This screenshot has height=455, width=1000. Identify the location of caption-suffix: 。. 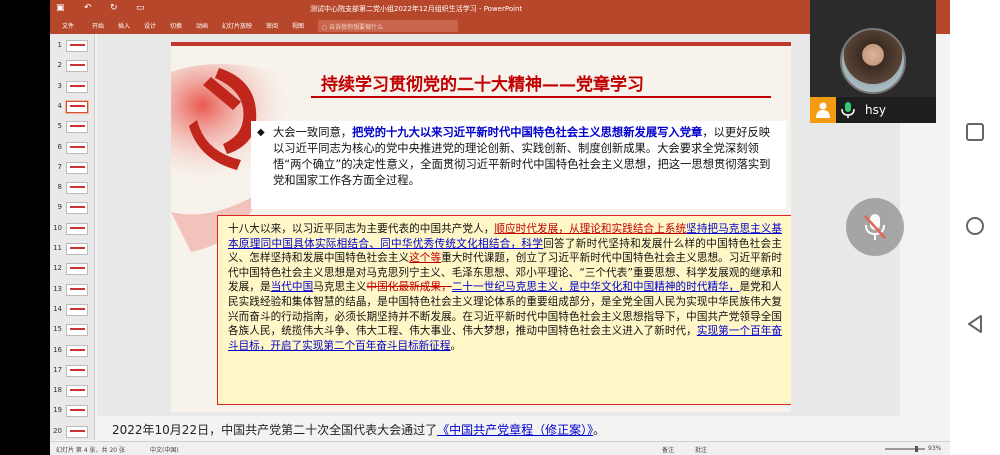
(599, 430).